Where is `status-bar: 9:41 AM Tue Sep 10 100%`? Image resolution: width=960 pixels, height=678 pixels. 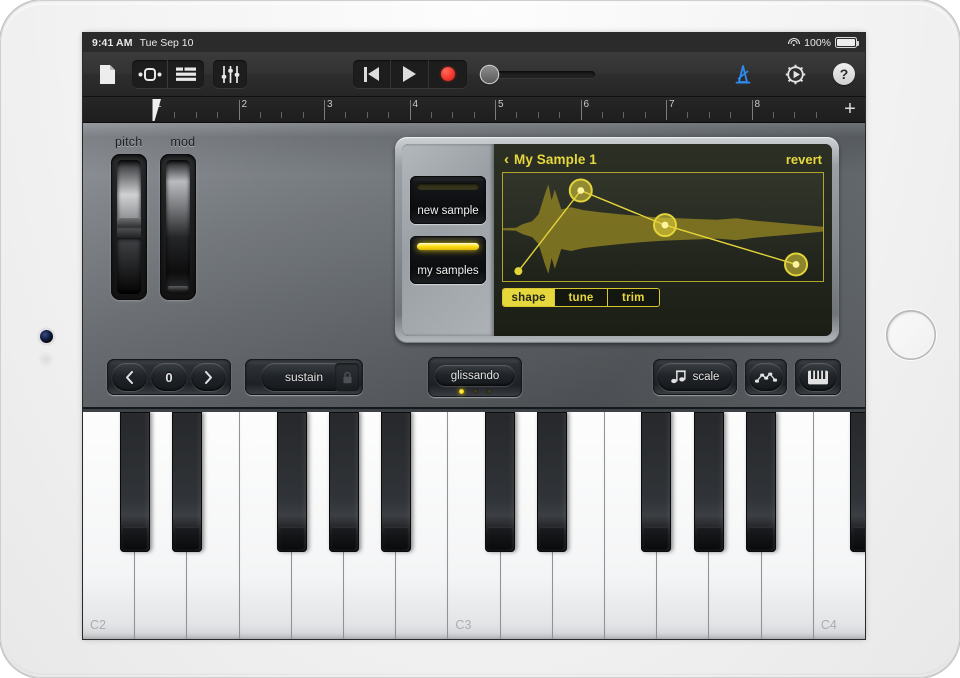 status-bar: 9:41 AM Tue Sep 10 100% is located at coordinates (474, 42).